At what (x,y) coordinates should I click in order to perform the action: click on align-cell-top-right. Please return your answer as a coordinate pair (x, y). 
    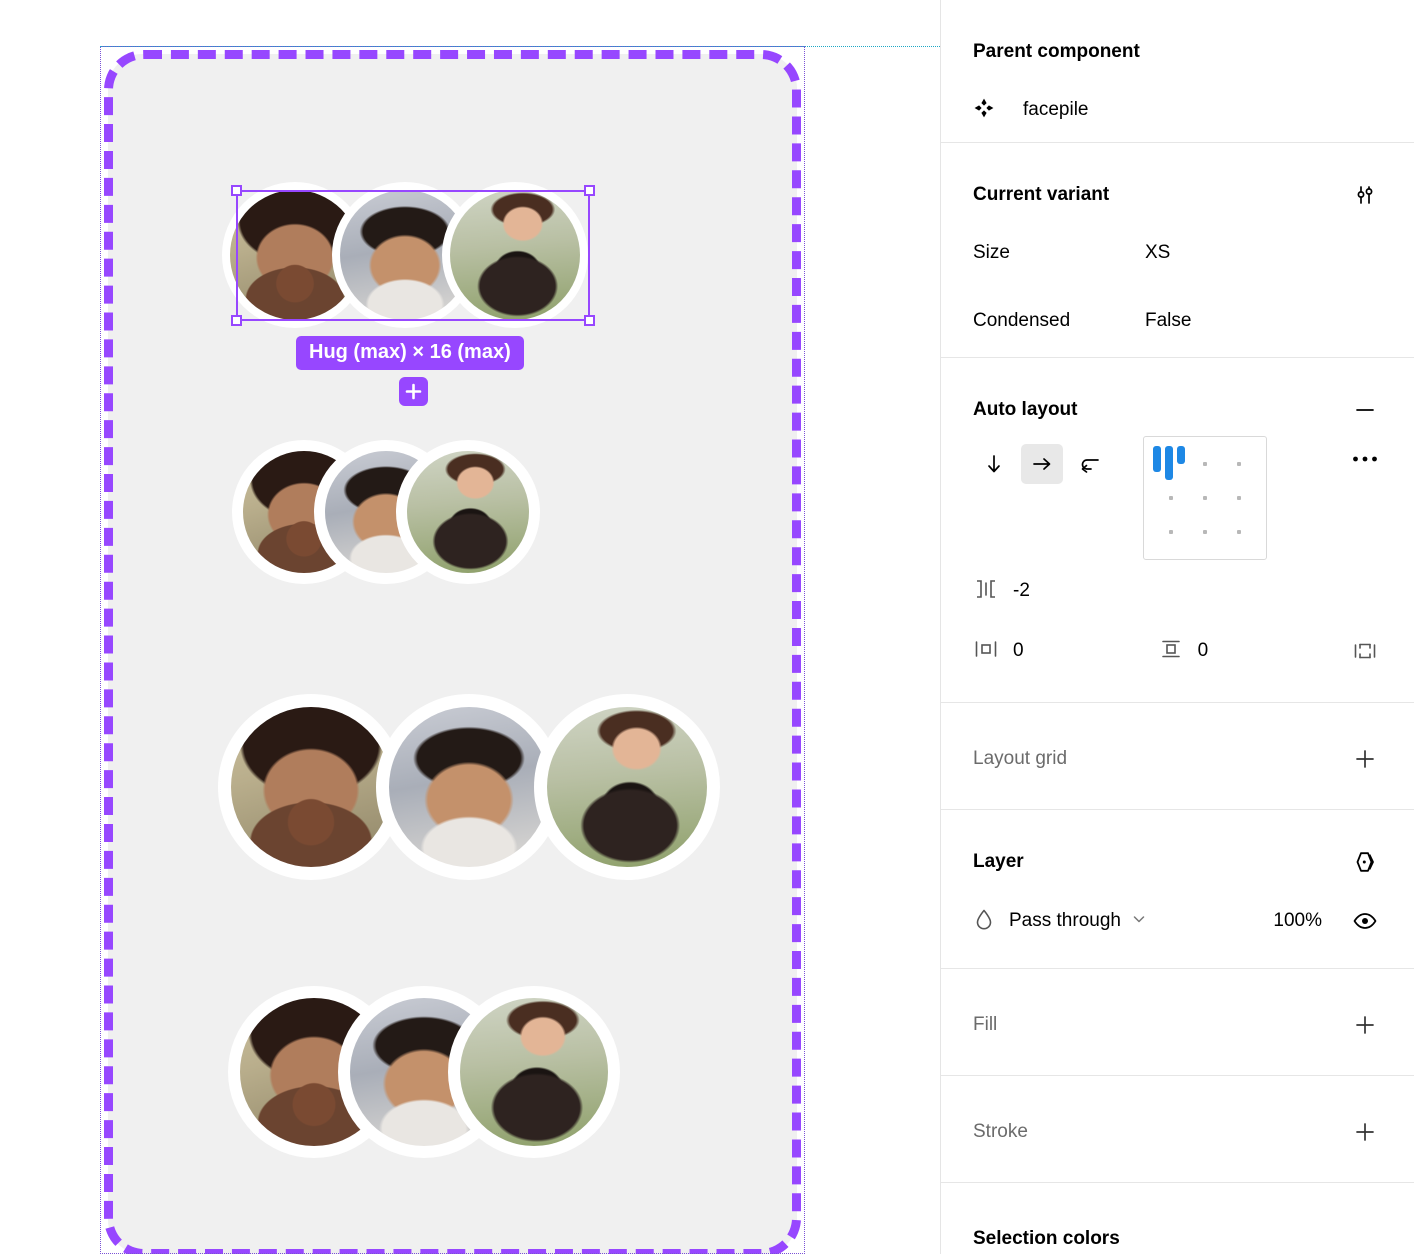
    Looking at the image, I should click on (1239, 464).